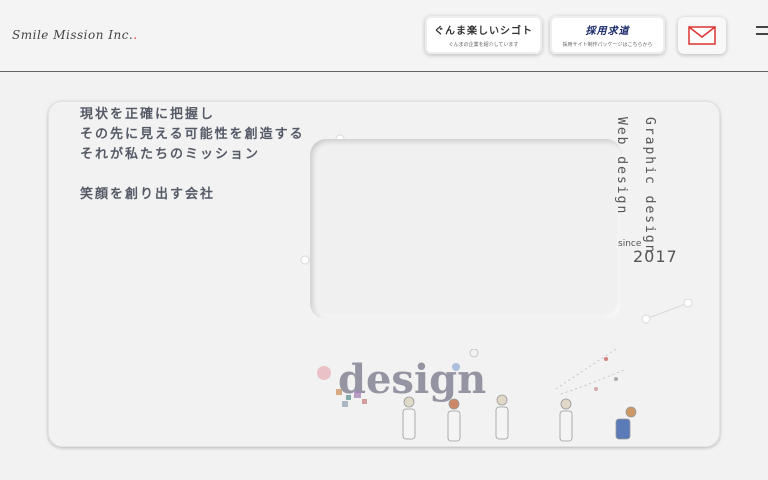 The image size is (768, 480). Describe the element at coordinates (192, 134) in the screenshot. I see `copy-line: その先に見える可能性を創造する` at that location.